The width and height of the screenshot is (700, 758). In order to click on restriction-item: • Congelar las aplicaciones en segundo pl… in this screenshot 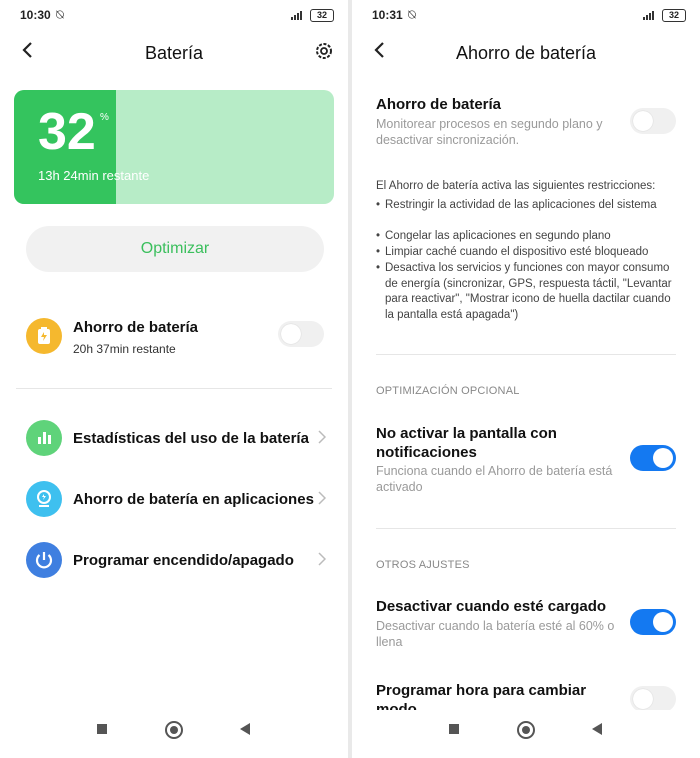, I will do `click(529, 237)`.